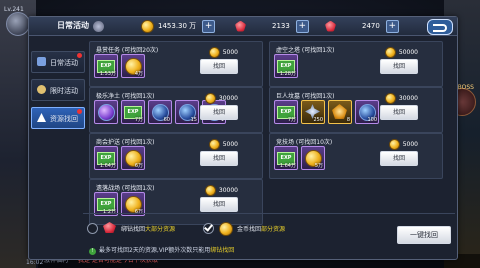  Describe the element at coordinates (367, 112) in the screenshot. I see `reward-item-blue-orb: 100` at that location.